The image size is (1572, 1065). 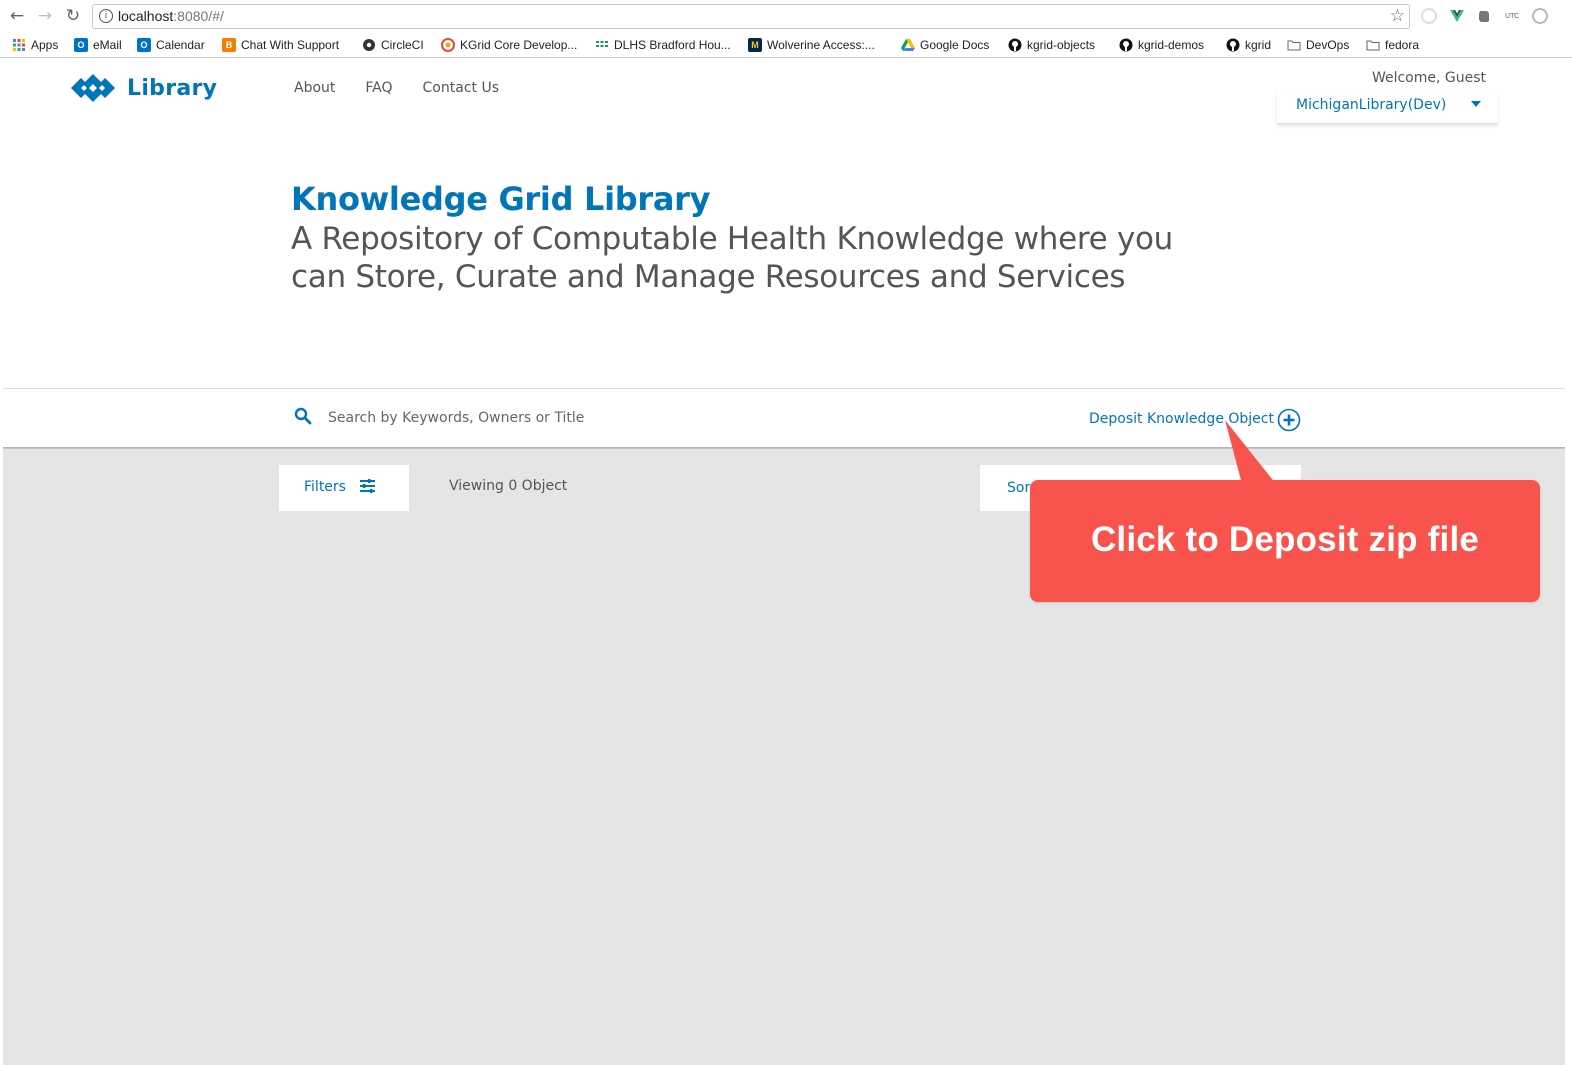 I want to click on evernote-icon, so click(x=1484, y=16).